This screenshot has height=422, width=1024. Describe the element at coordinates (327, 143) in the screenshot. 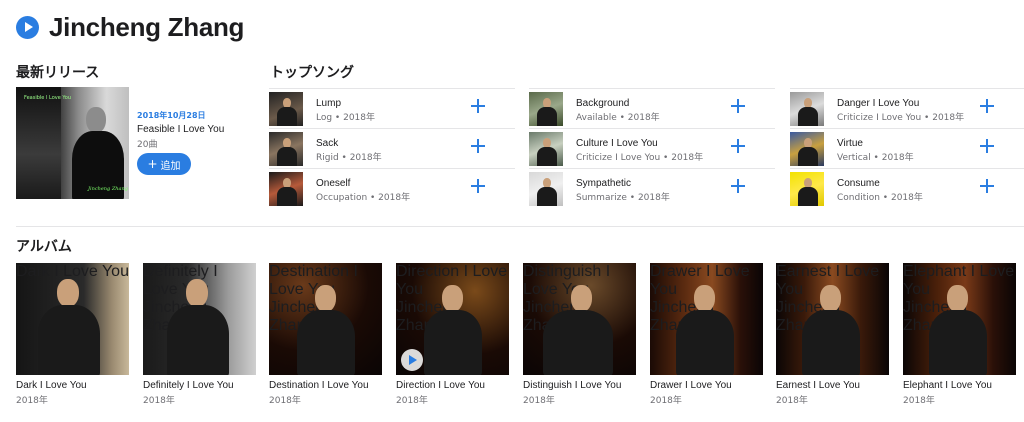

I see `song-title: Sack` at that location.